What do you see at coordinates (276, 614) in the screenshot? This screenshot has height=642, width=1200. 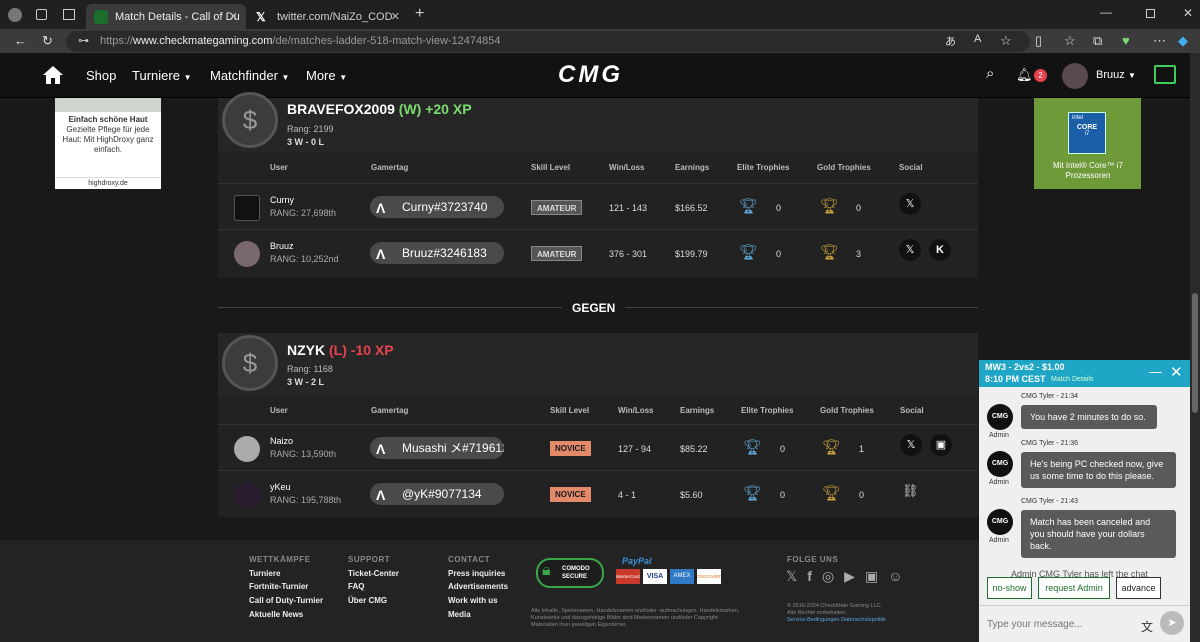 I see `footer-link: Aktuelle News` at bounding box center [276, 614].